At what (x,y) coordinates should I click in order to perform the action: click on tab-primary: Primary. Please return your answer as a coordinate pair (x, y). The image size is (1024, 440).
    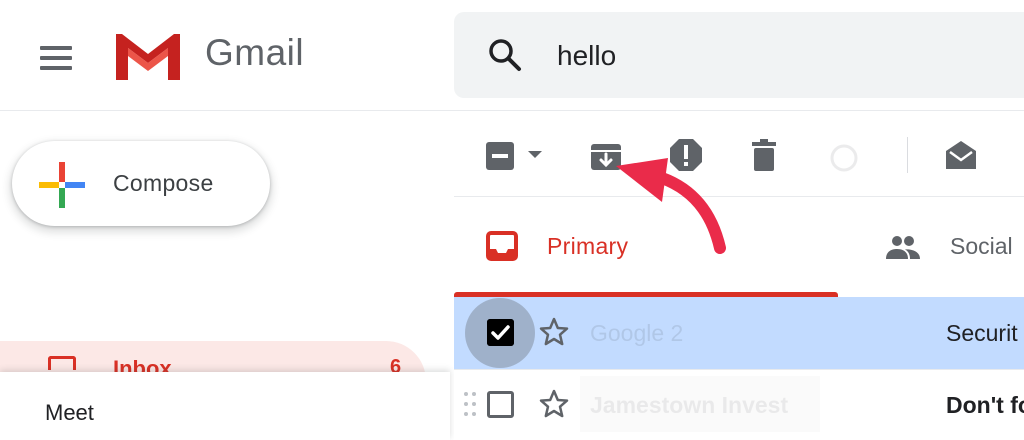
    Looking at the image, I should click on (587, 246).